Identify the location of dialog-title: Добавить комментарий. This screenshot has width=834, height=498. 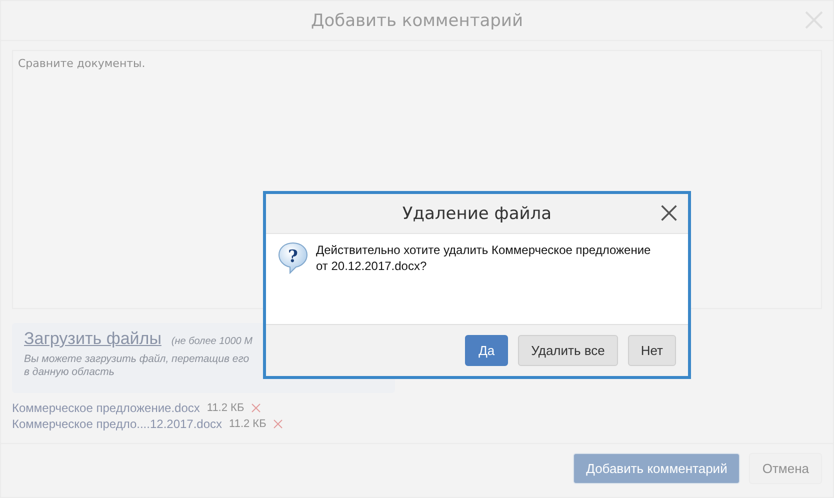
(417, 20).